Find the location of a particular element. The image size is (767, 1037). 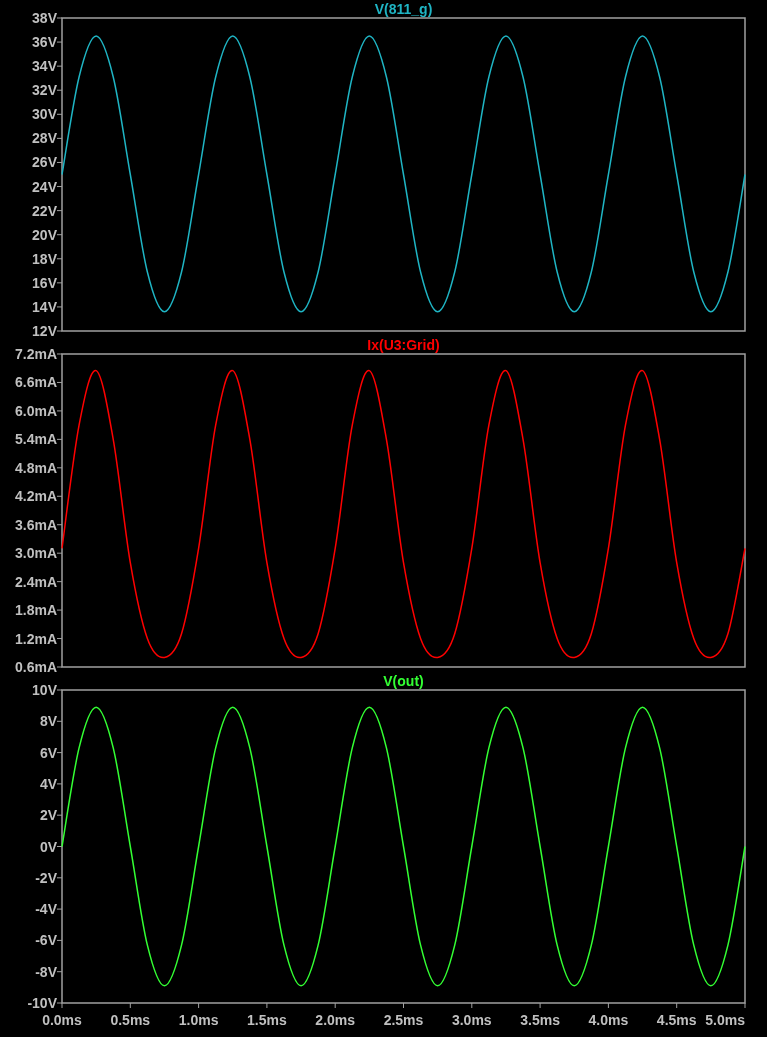

axis-tick-label: 1.8mA is located at coordinates (35, 610).